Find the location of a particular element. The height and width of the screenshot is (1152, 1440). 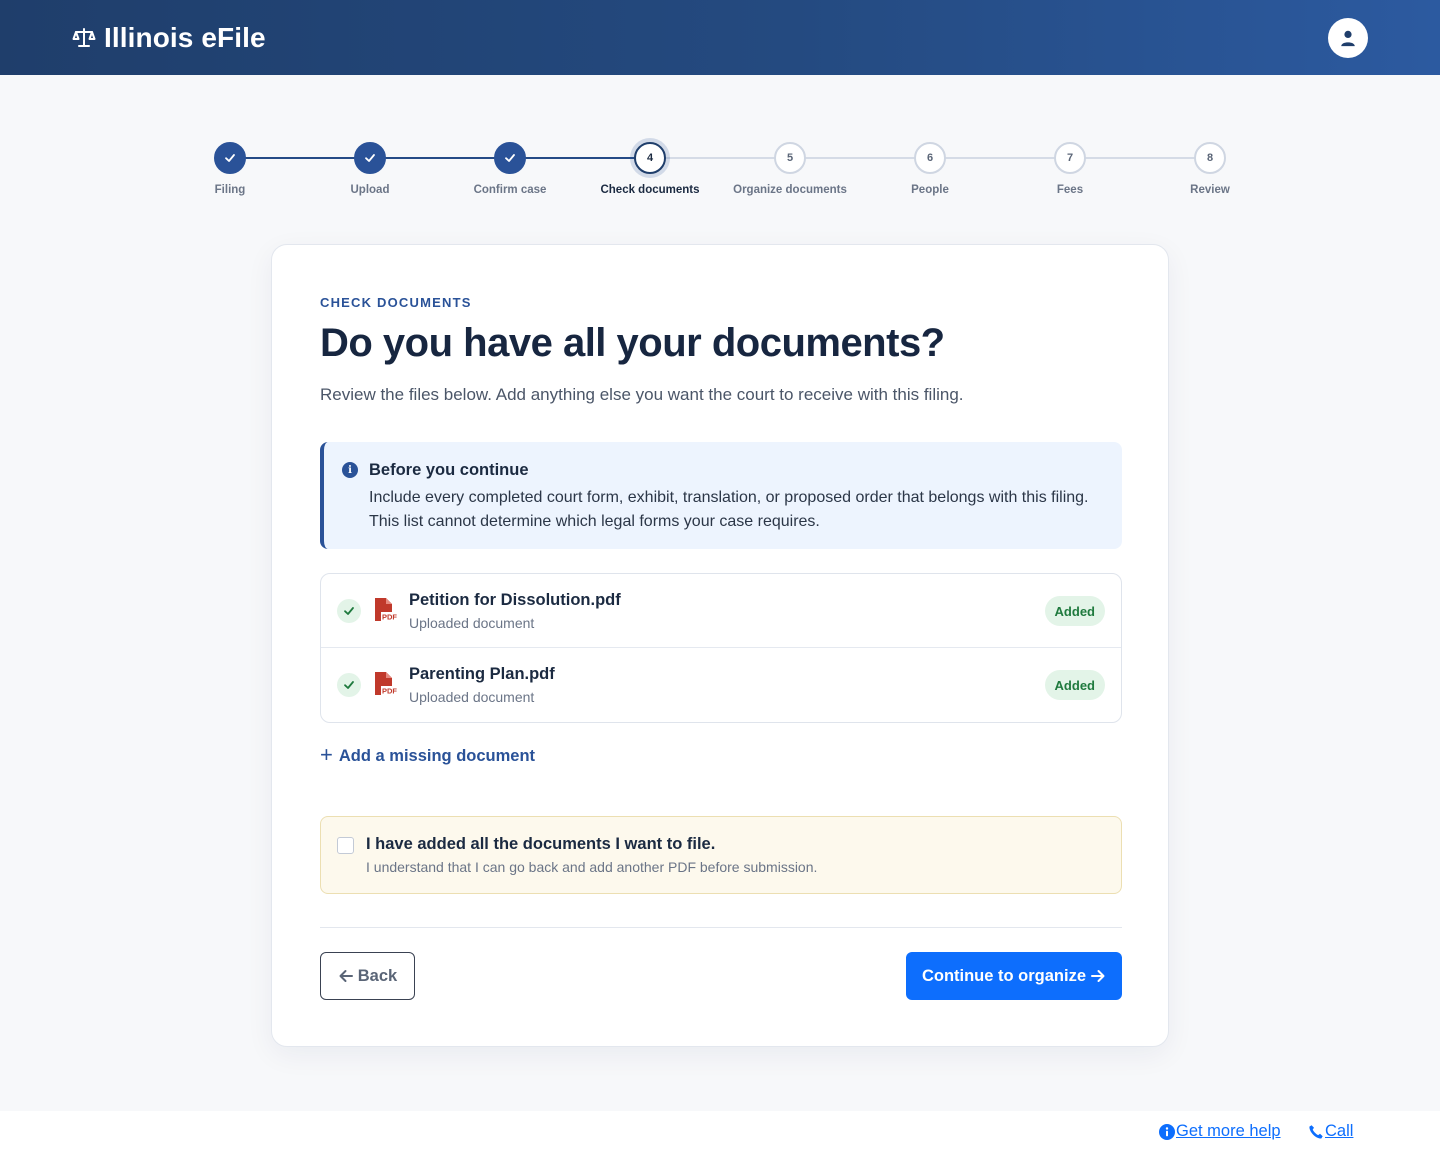

continue-label: Continue to organize is located at coordinates (1004, 975).